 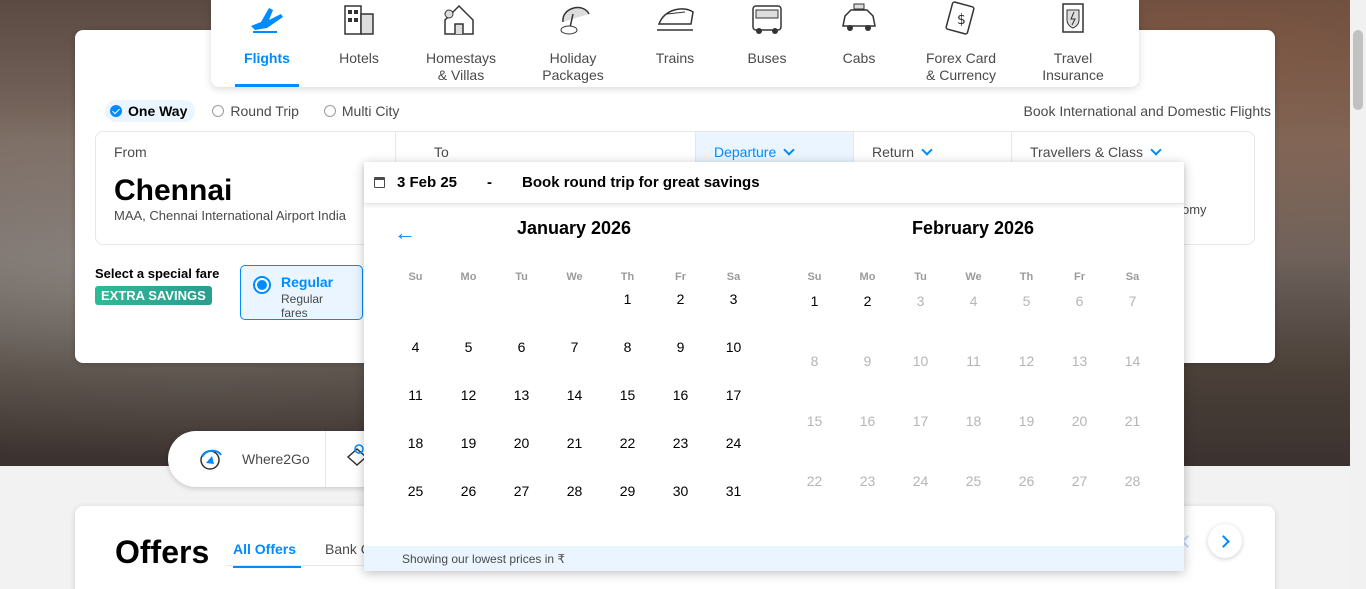 I want to click on weekday-header: Su Mo Tu We Th Fr Sa, so click(x=574, y=277).